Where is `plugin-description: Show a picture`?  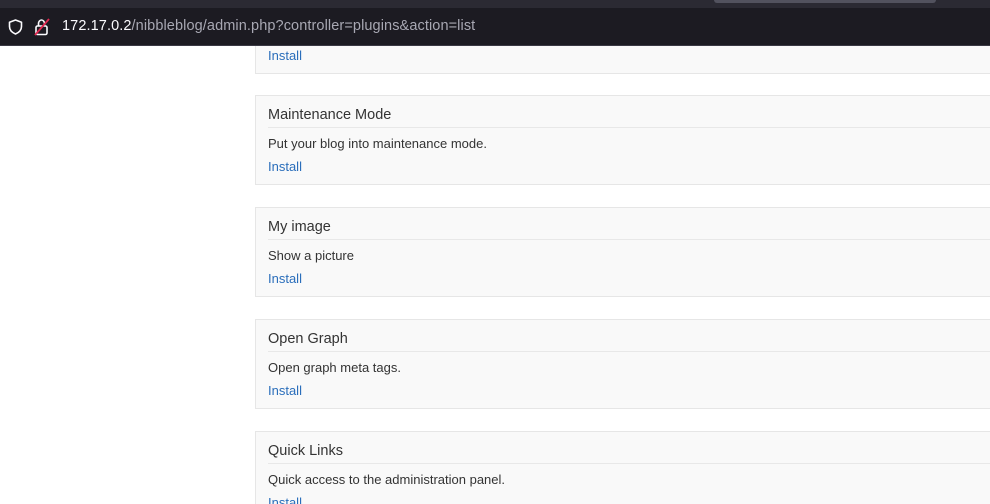 plugin-description: Show a picture is located at coordinates (311, 255).